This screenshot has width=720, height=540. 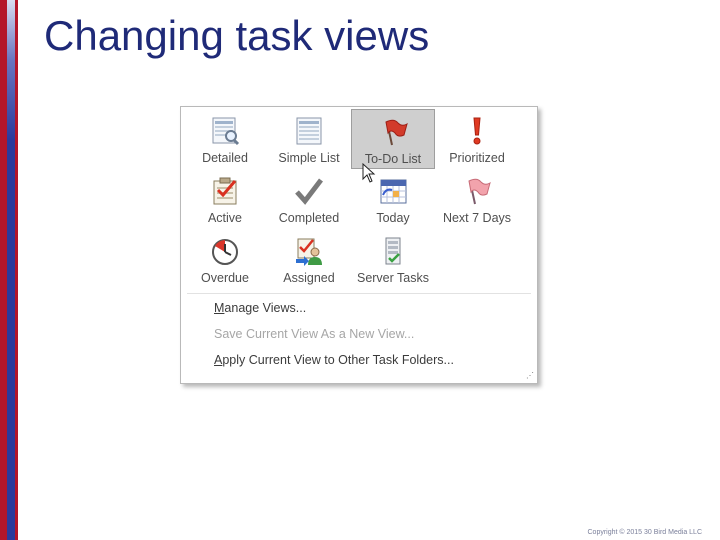 I want to click on calendar-today-icon, so click(x=393, y=191).